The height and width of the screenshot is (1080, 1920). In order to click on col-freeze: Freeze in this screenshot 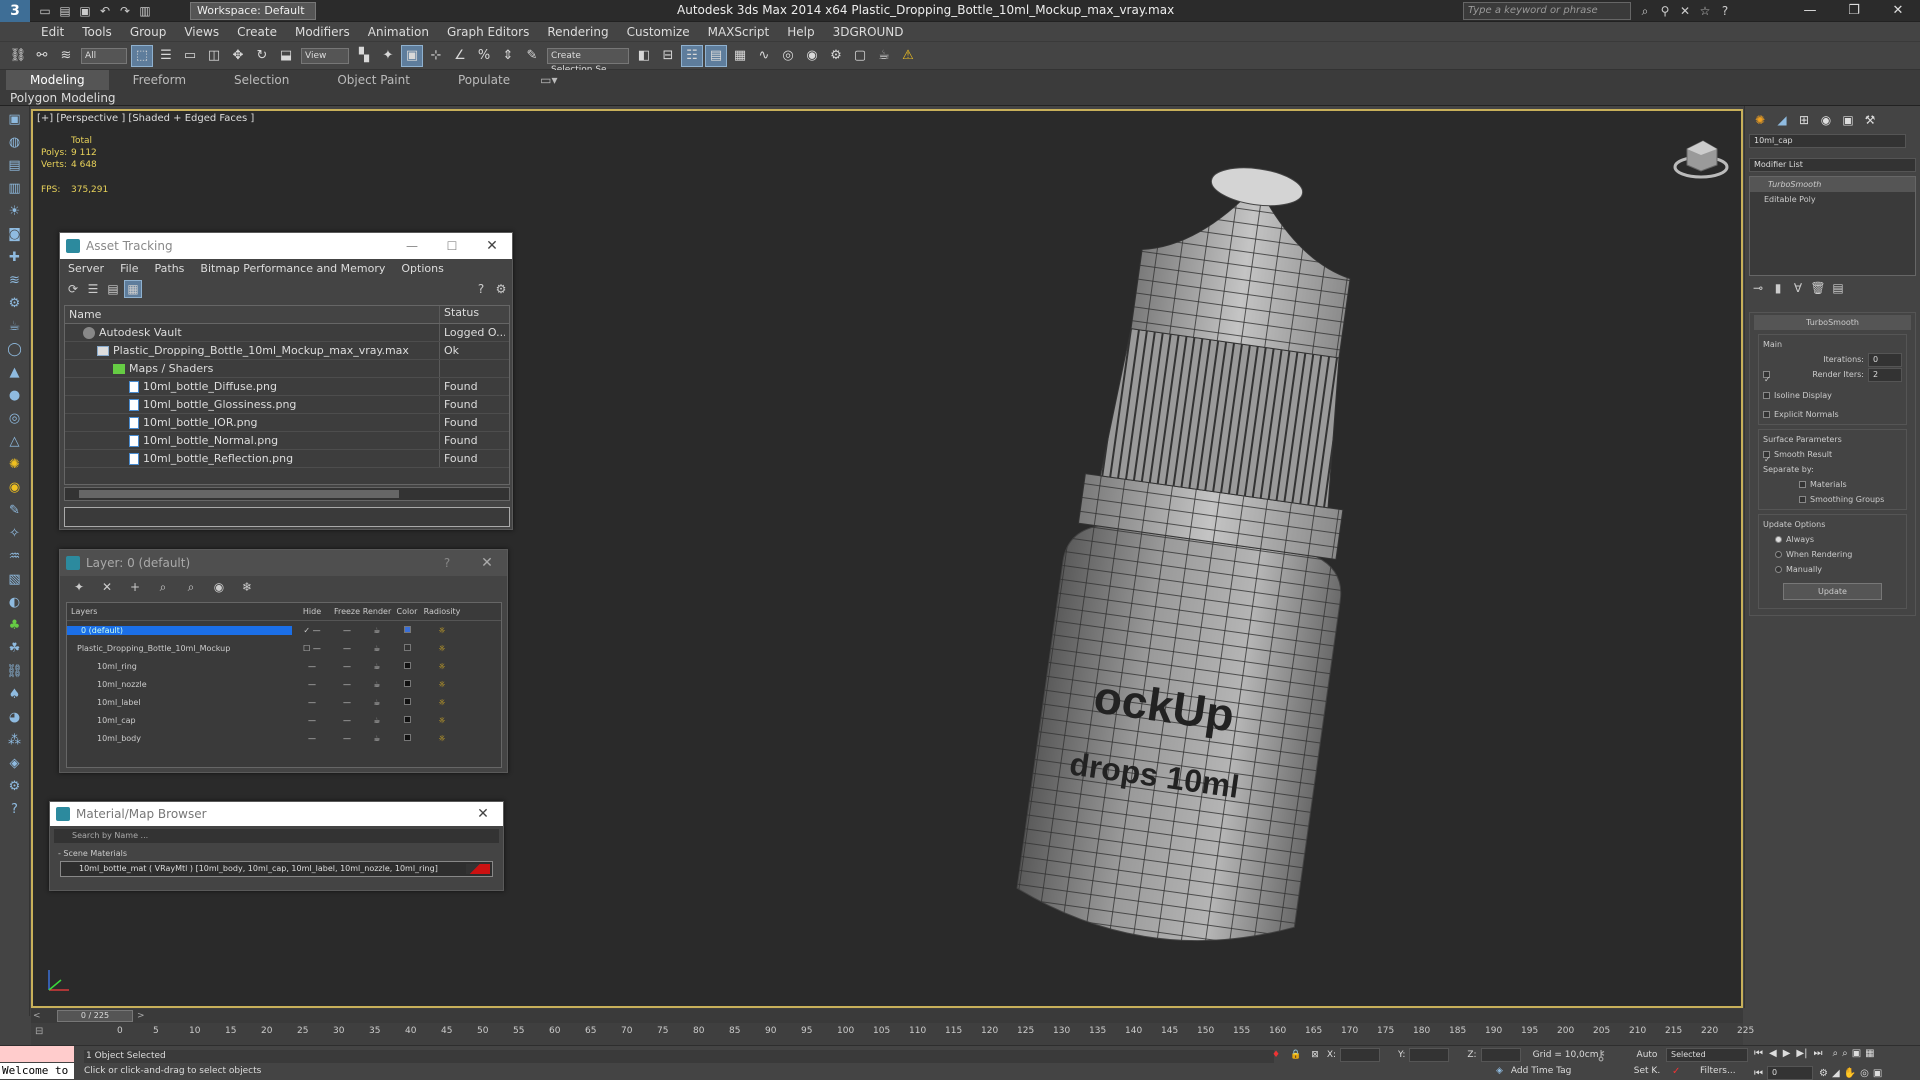, I will do `click(347, 611)`.